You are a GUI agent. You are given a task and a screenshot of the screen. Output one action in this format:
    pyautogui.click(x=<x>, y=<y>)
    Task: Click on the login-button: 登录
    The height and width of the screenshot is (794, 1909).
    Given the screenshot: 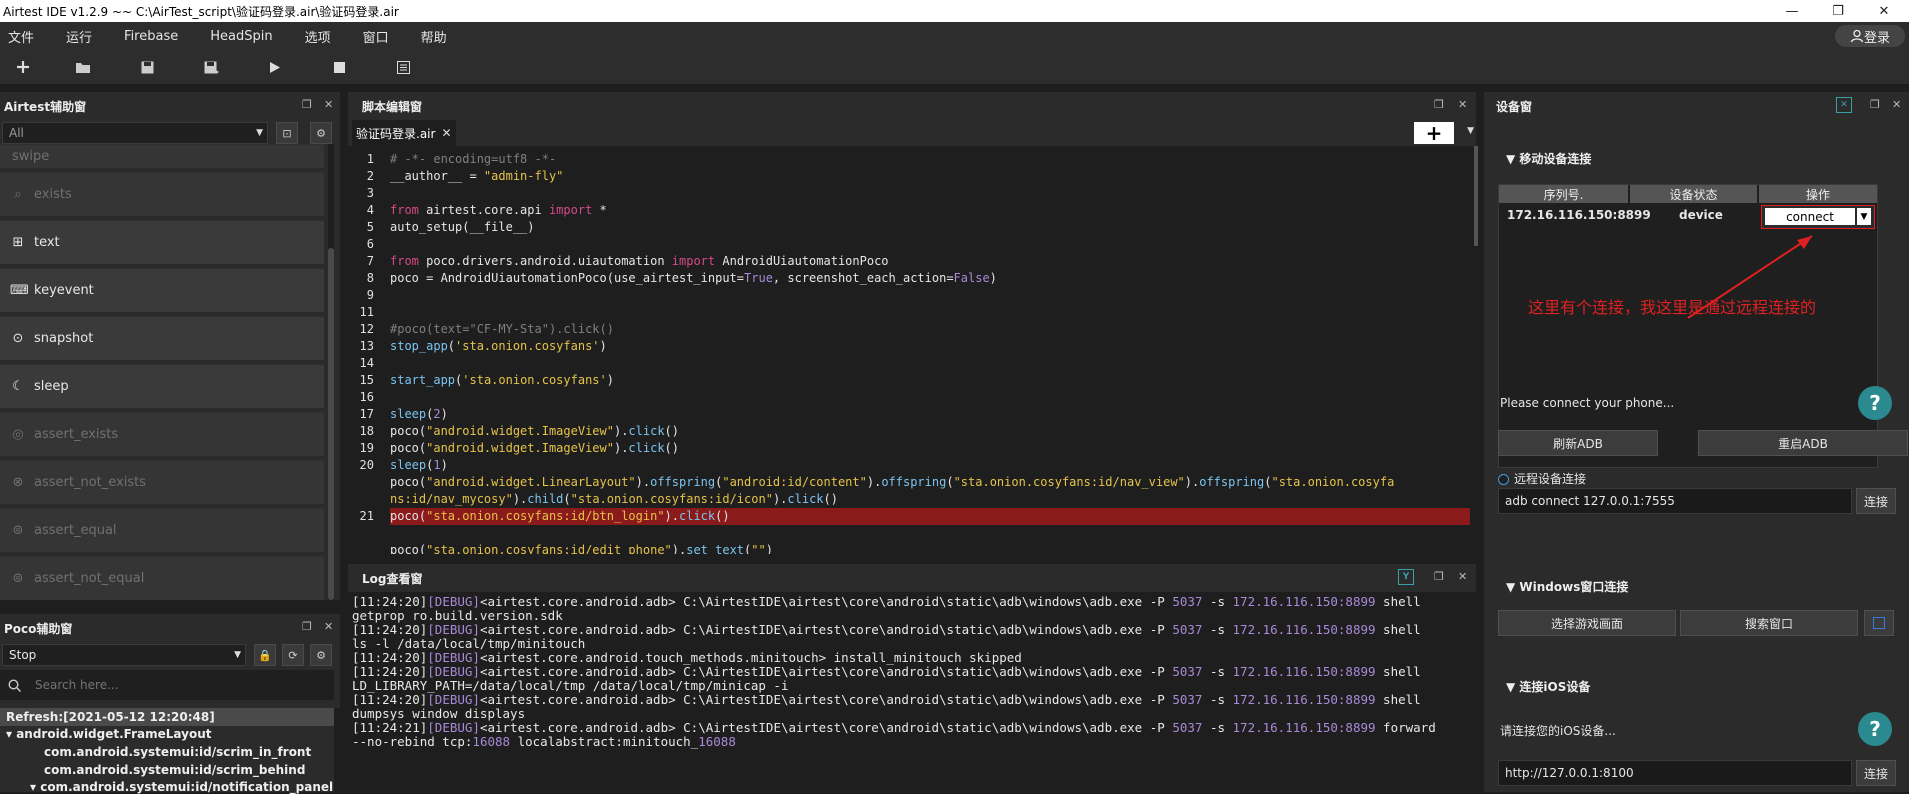 What is the action you would take?
    pyautogui.click(x=1870, y=36)
    